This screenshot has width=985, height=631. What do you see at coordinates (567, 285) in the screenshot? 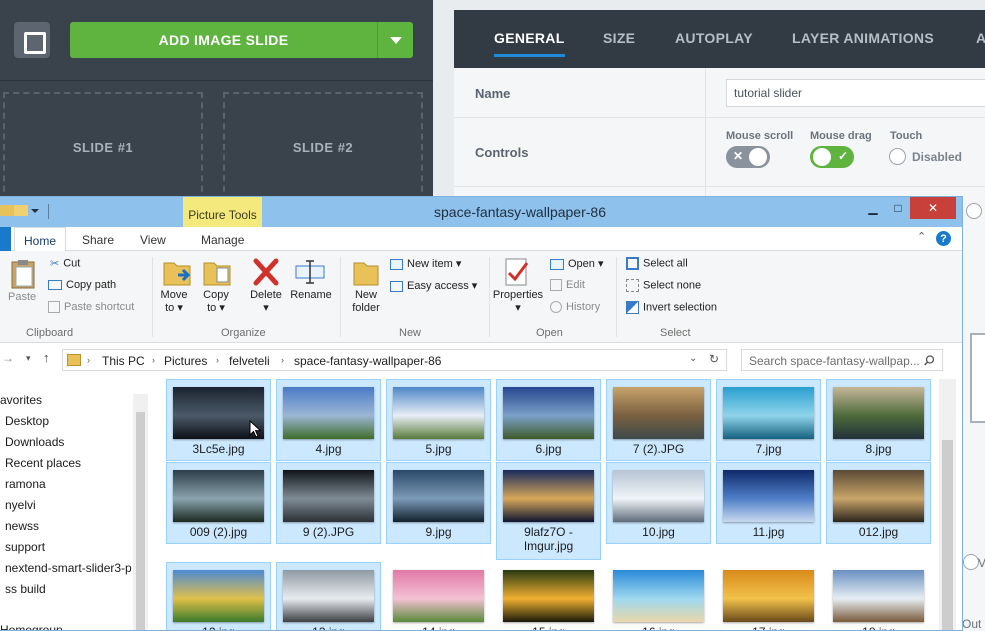
I see `edit-button: Edit` at bounding box center [567, 285].